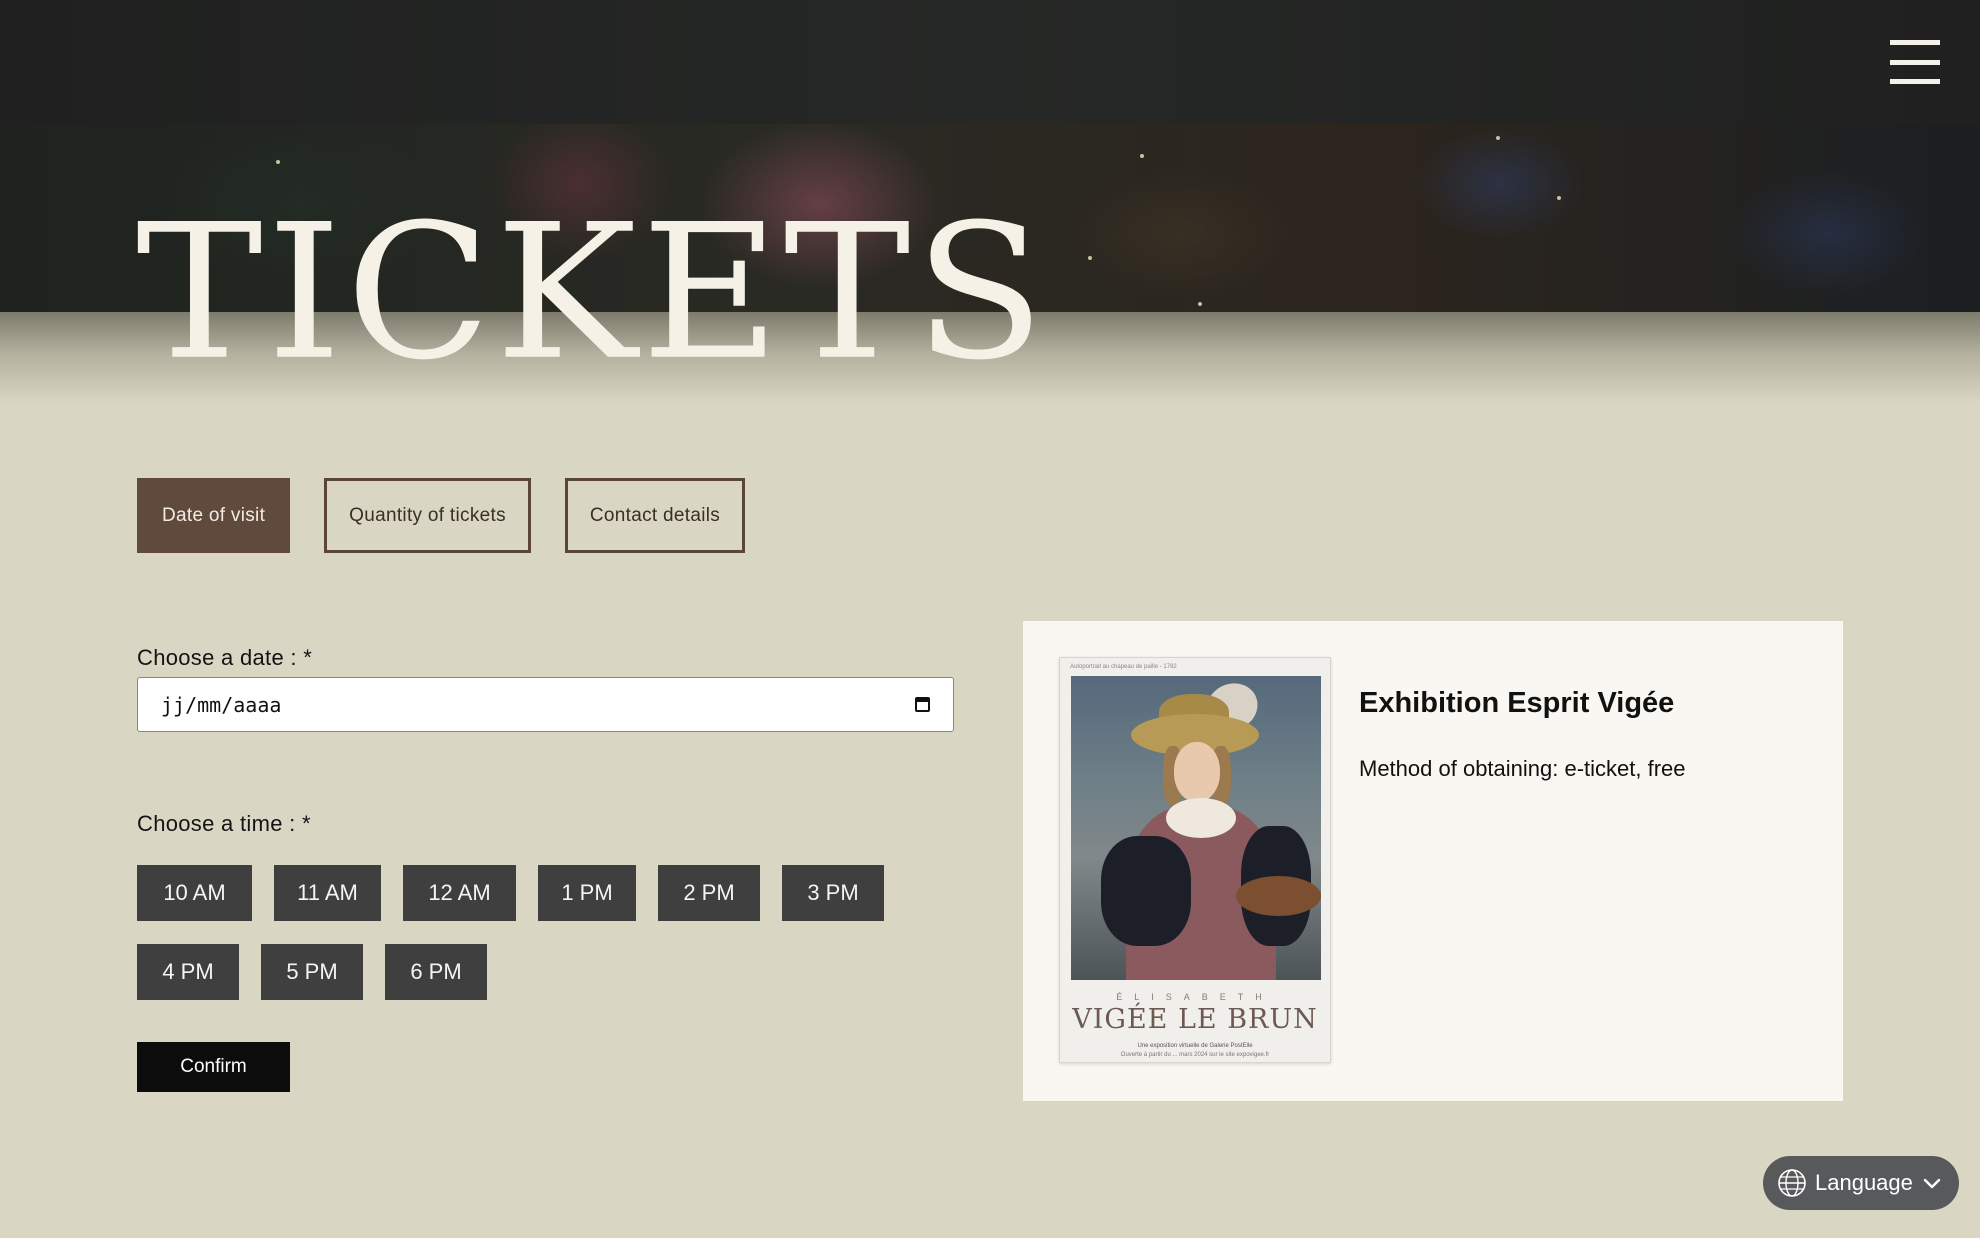 This screenshot has width=1980, height=1238. Describe the element at coordinates (592, 292) in the screenshot. I see `page-title: TICKETS` at that location.